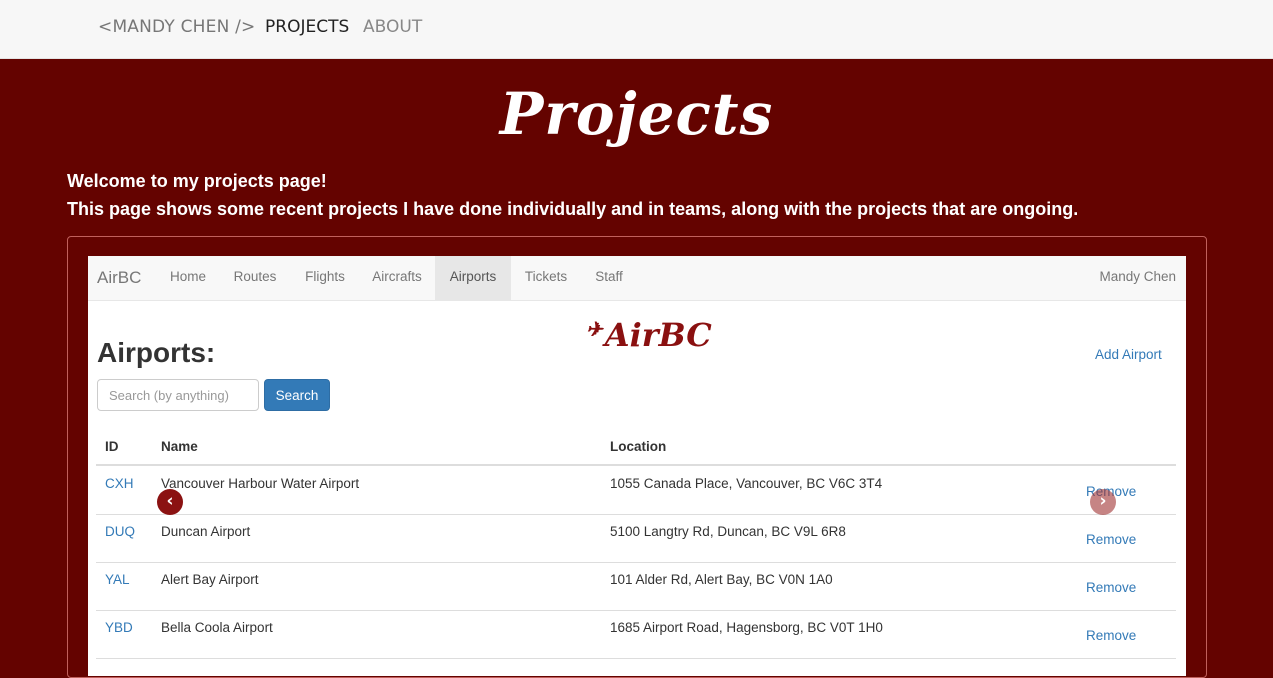  What do you see at coordinates (206, 531) in the screenshot?
I see `airport-name: Duncan Airport` at bounding box center [206, 531].